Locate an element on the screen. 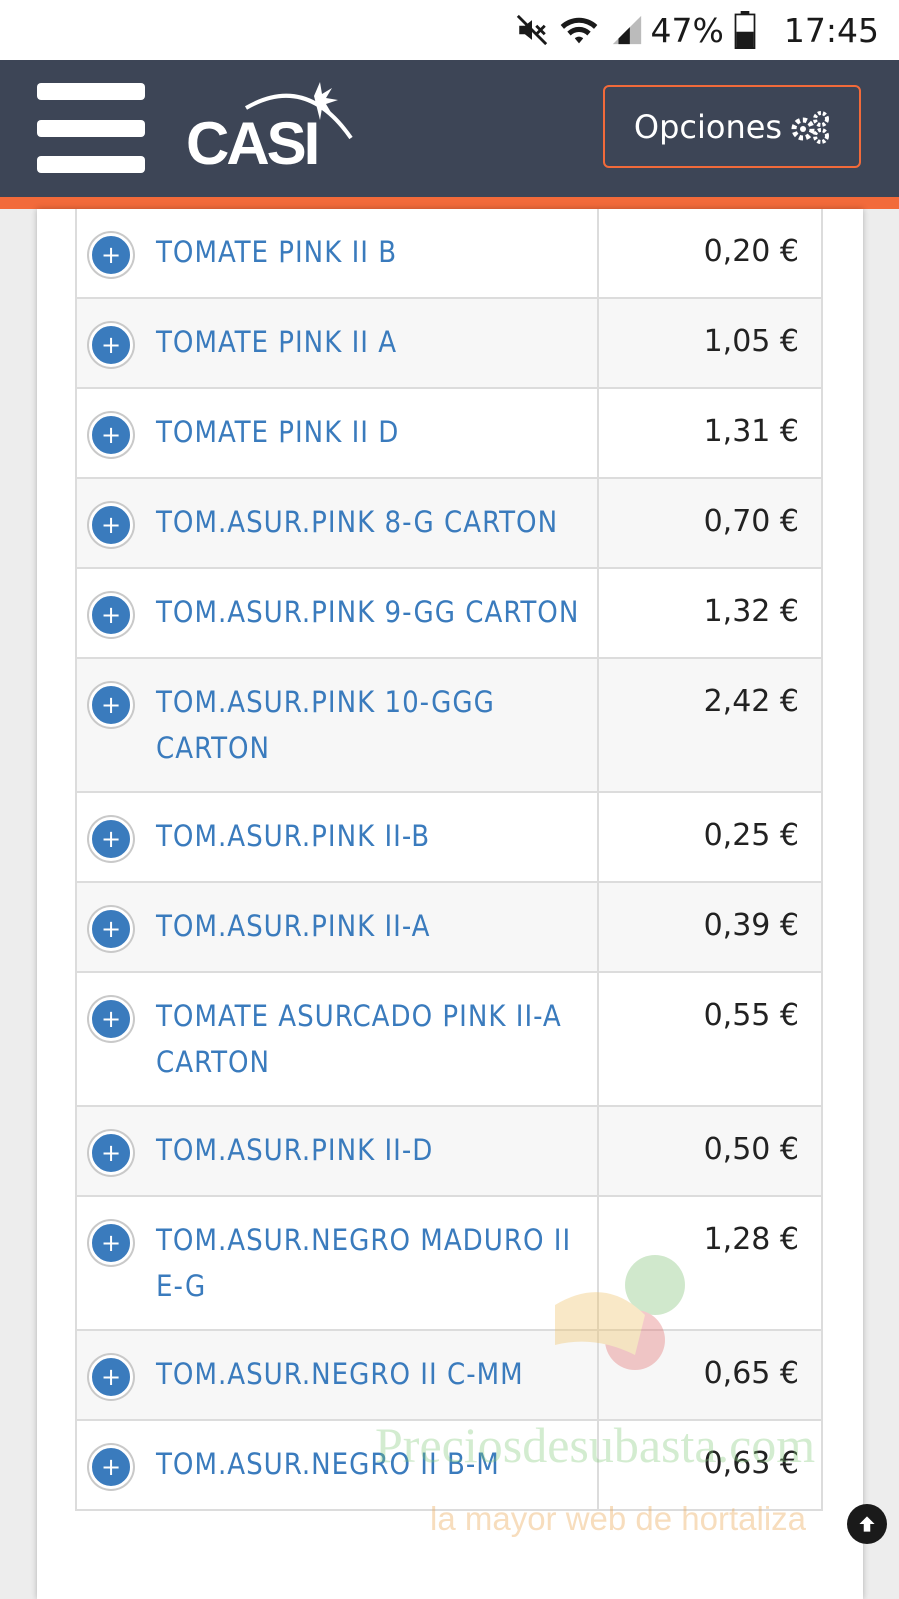 This screenshot has width=899, height=1599. product-name-cell: + TOM.ASUR.PINK II-A is located at coordinates (338, 927).